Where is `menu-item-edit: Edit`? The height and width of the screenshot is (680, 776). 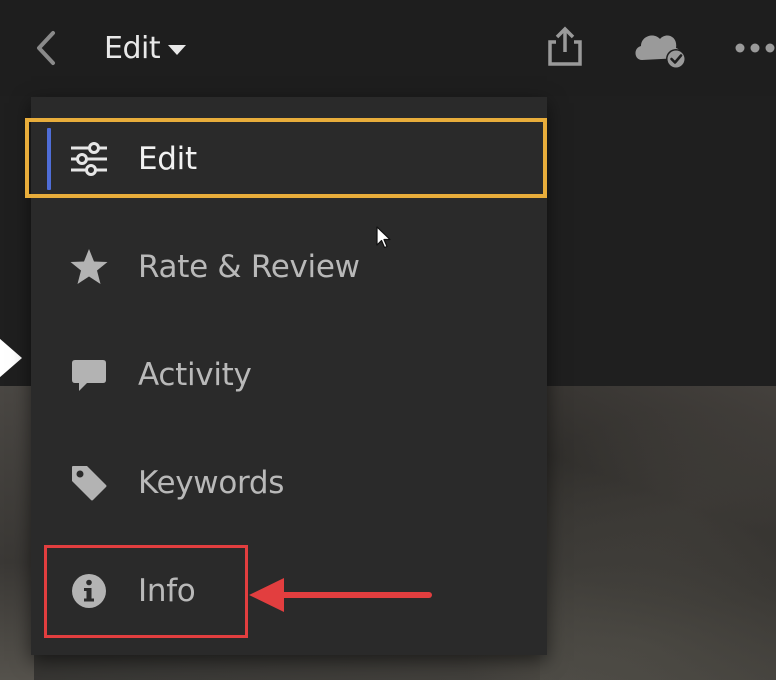 menu-item-edit: Edit is located at coordinates (289, 159).